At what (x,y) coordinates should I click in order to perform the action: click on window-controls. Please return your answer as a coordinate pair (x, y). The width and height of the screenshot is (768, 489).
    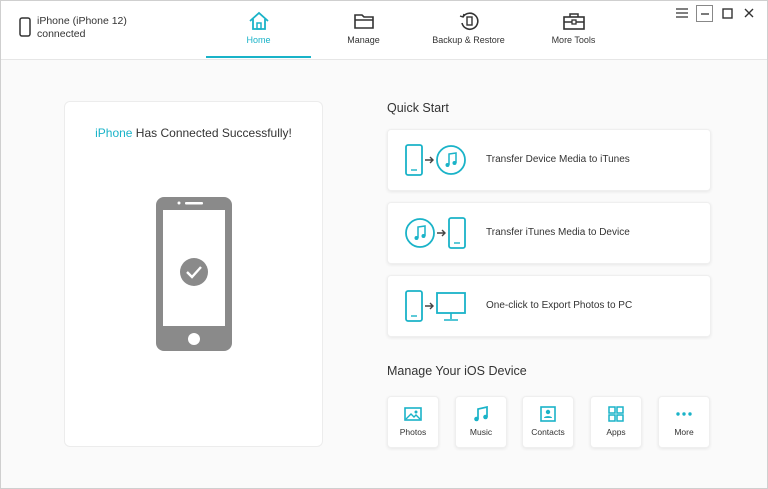
    Looking at the image, I should click on (715, 13).